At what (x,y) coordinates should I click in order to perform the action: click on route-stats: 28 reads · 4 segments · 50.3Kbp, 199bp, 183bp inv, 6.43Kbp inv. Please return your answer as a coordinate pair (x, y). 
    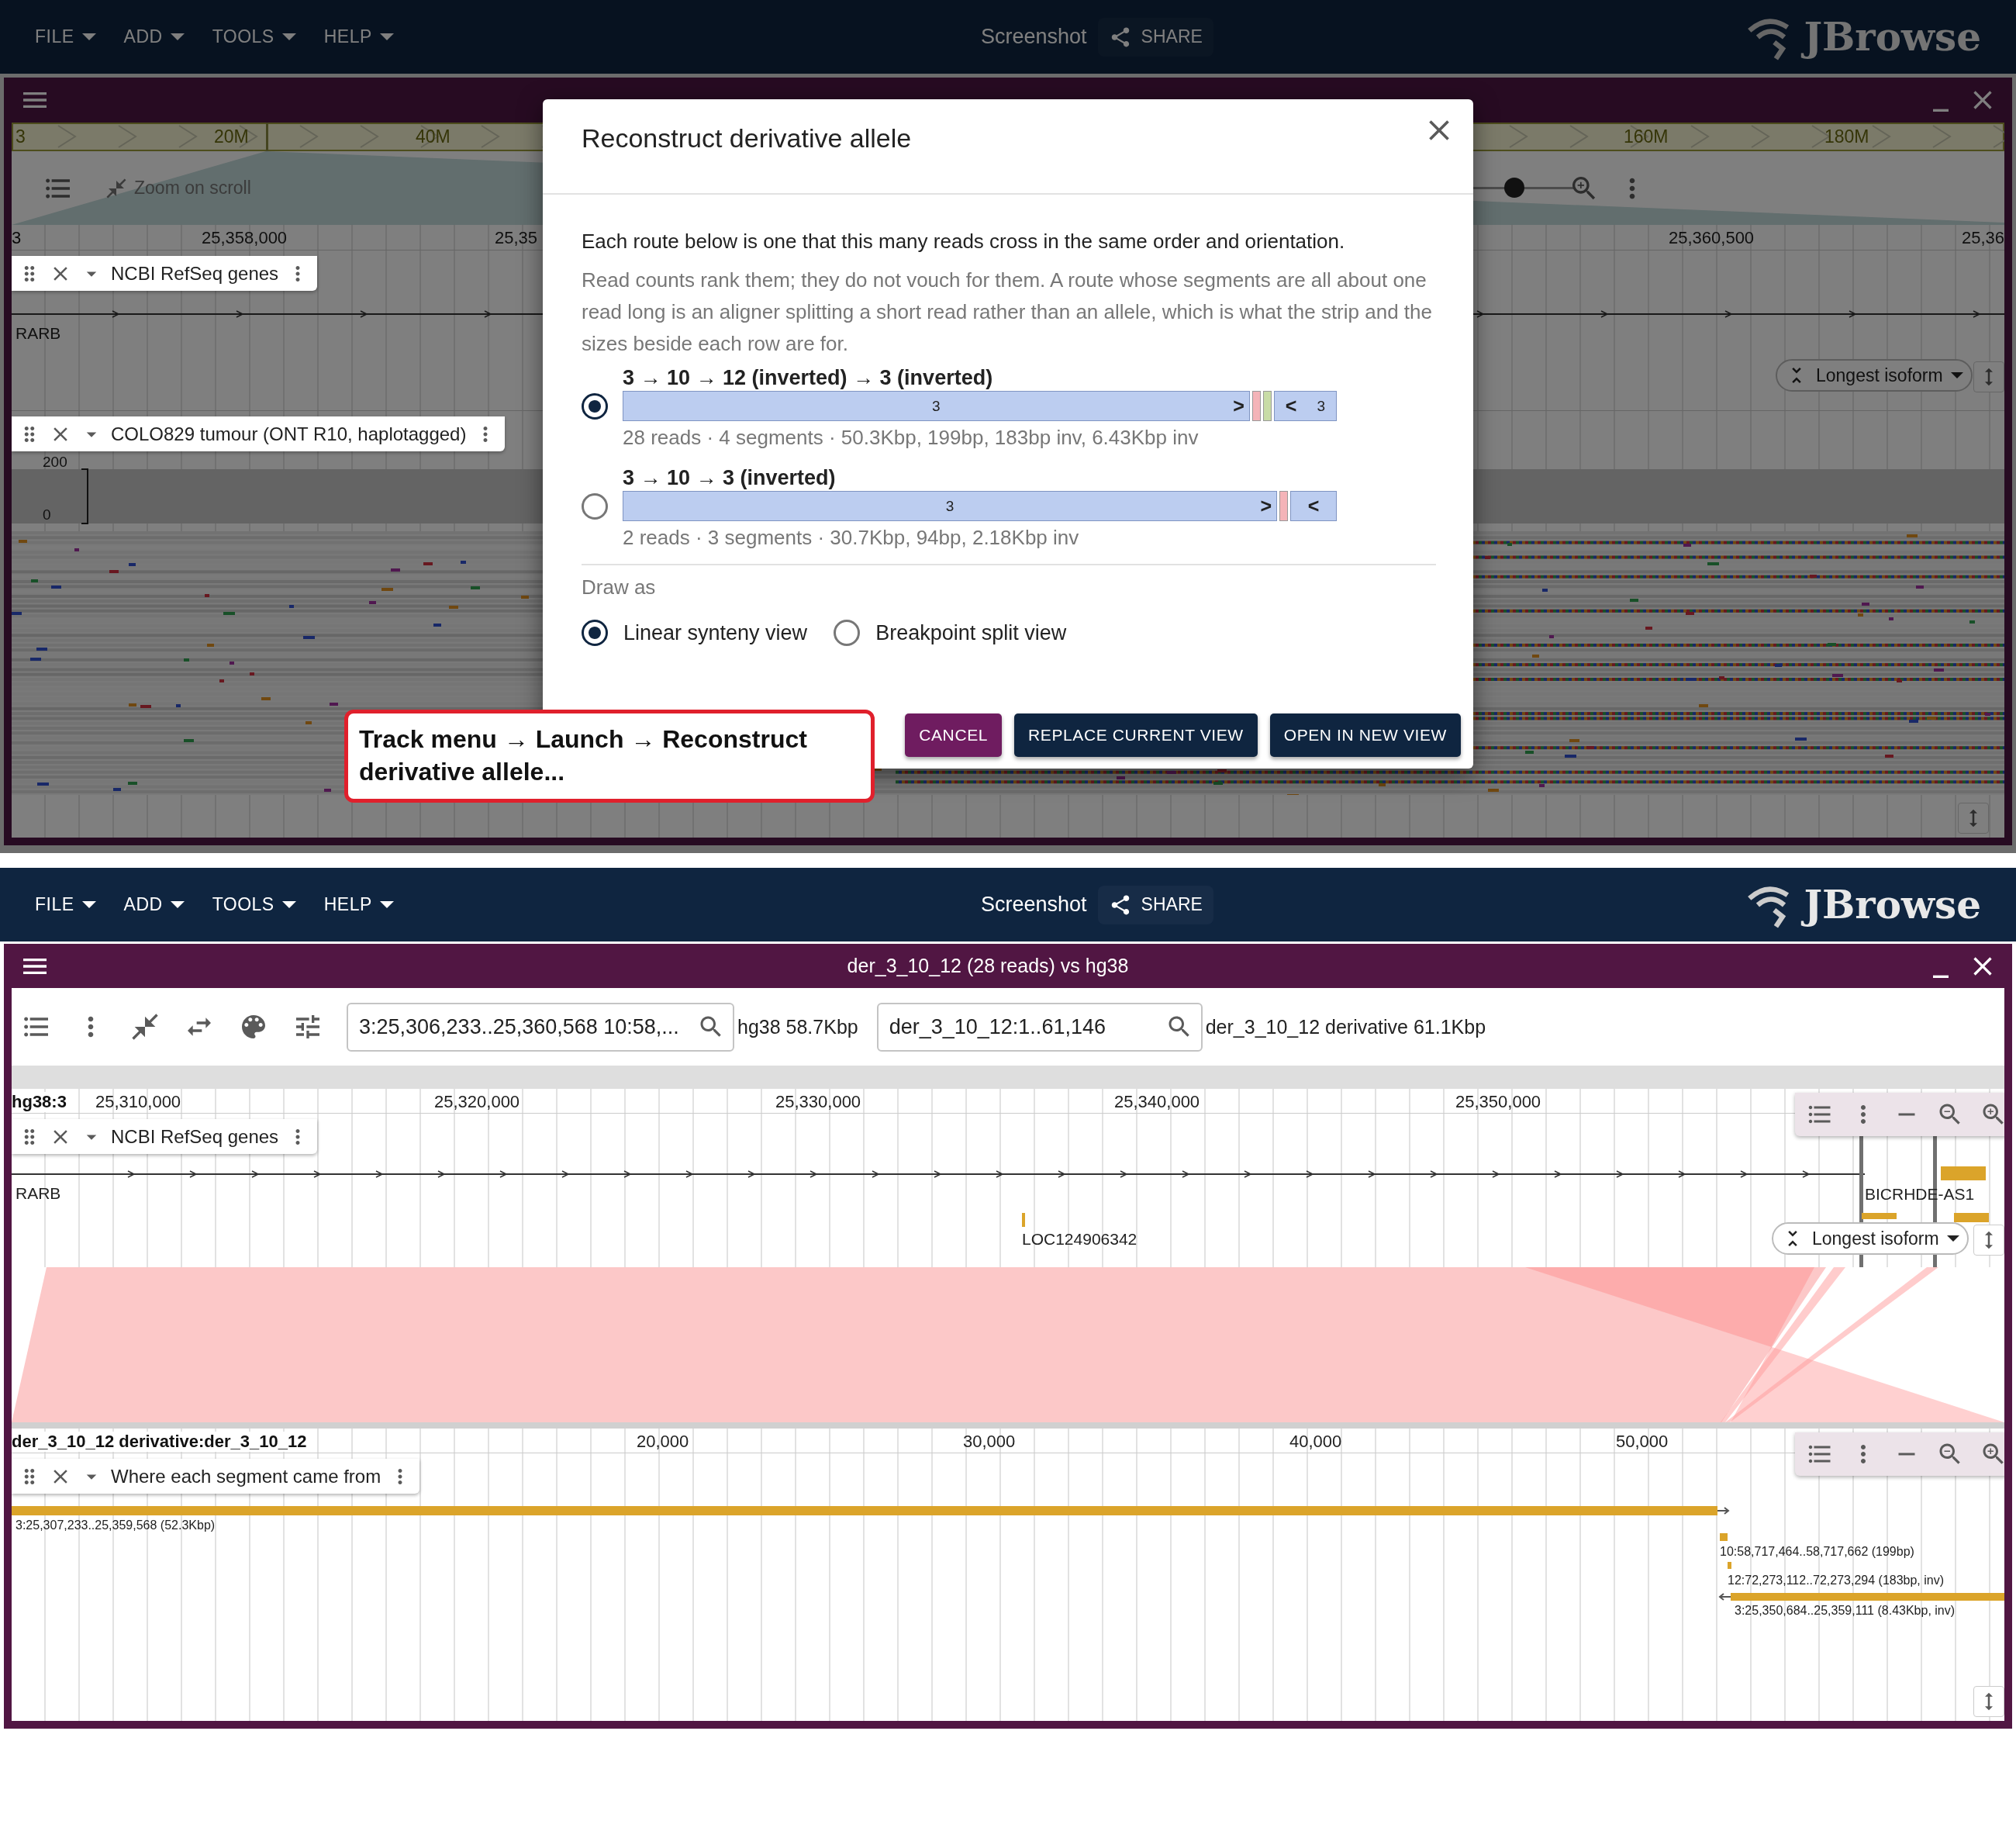
    Looking at the image, I should click on (911, 438).